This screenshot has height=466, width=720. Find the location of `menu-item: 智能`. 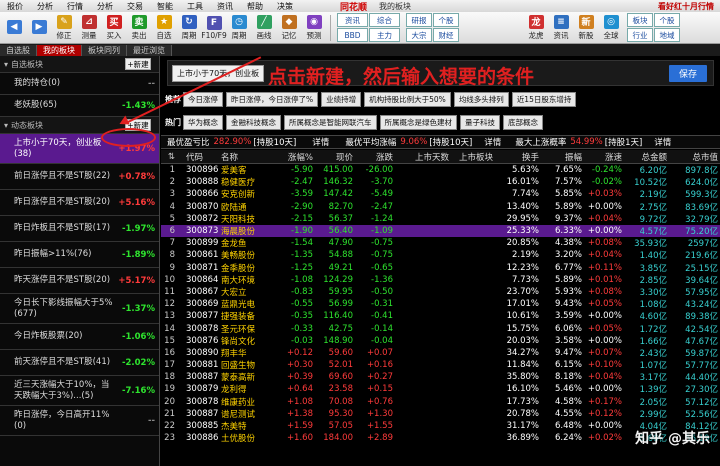

menu-item: 智能 is located at coordinates (165, 6).